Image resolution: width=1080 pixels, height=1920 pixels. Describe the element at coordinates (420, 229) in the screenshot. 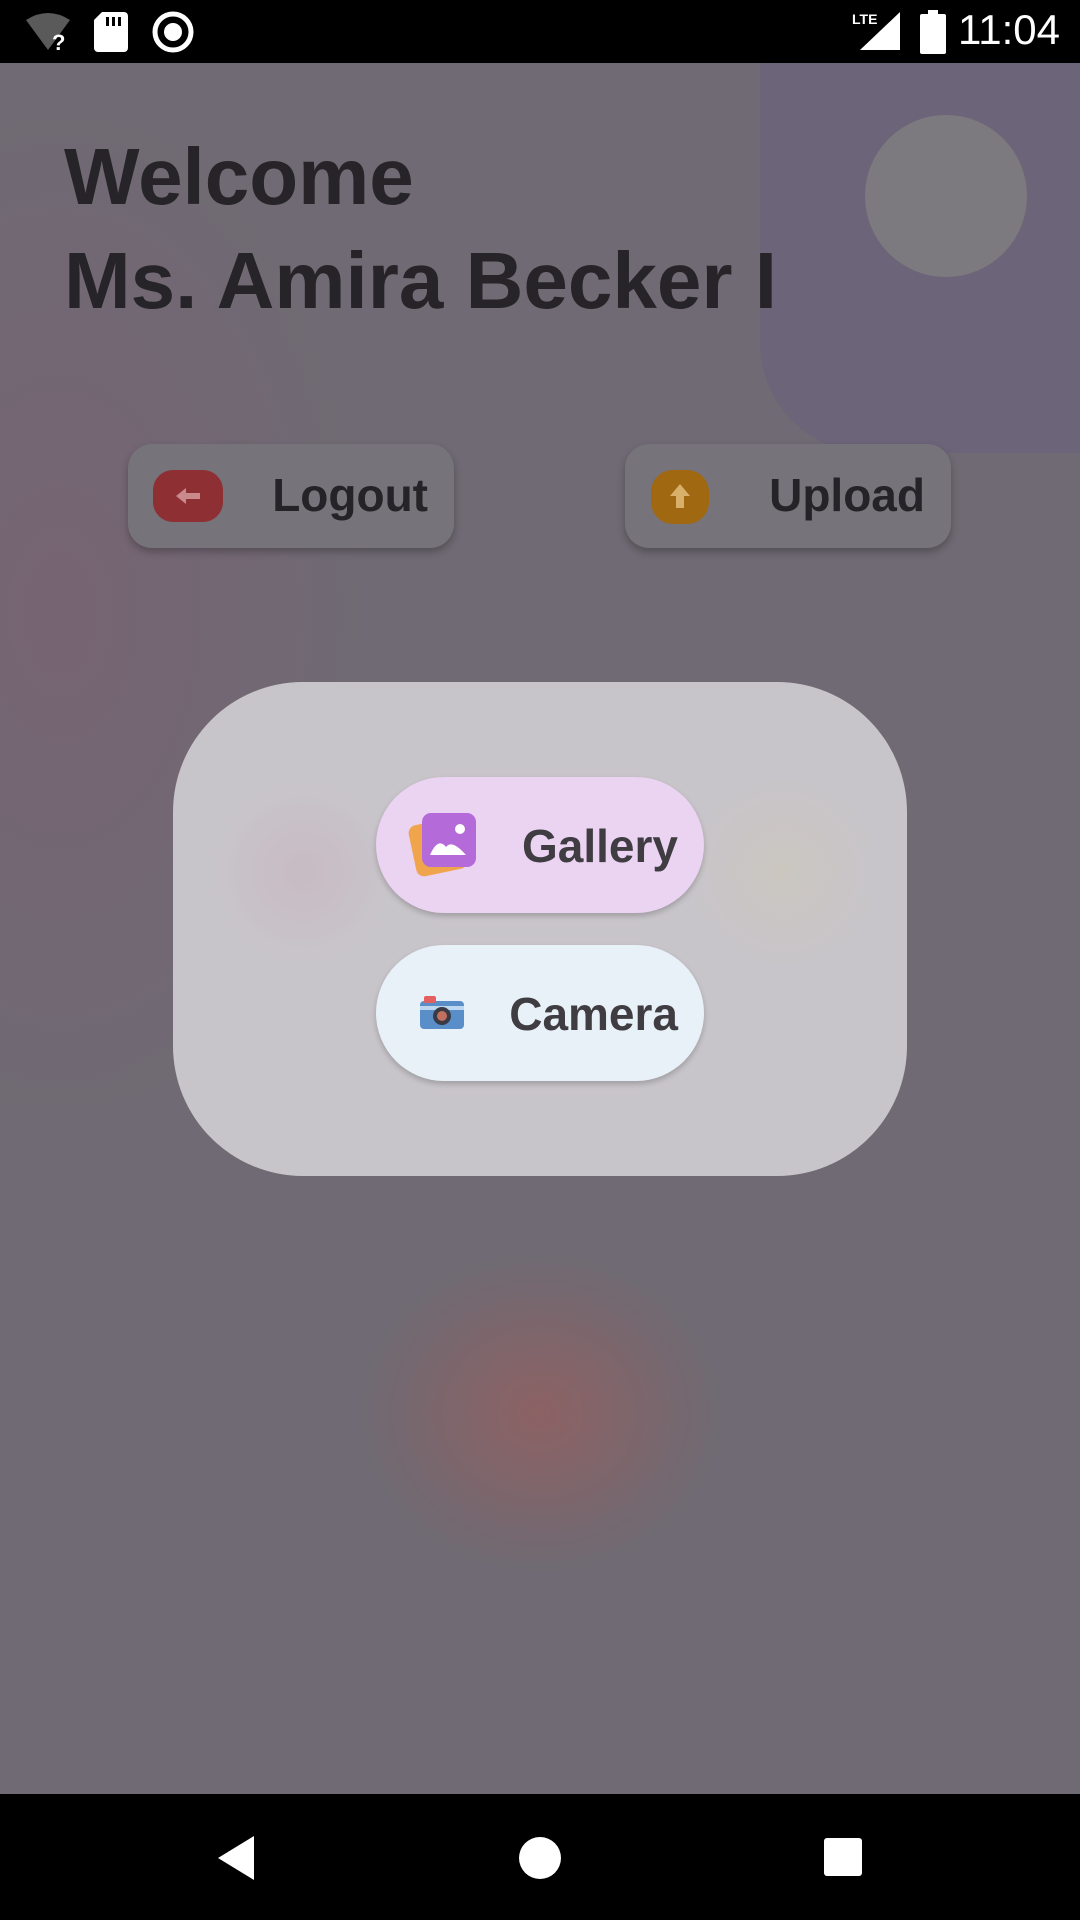

I see `welcome-heading: Welcome Ms. Amira Becker I` at that location.